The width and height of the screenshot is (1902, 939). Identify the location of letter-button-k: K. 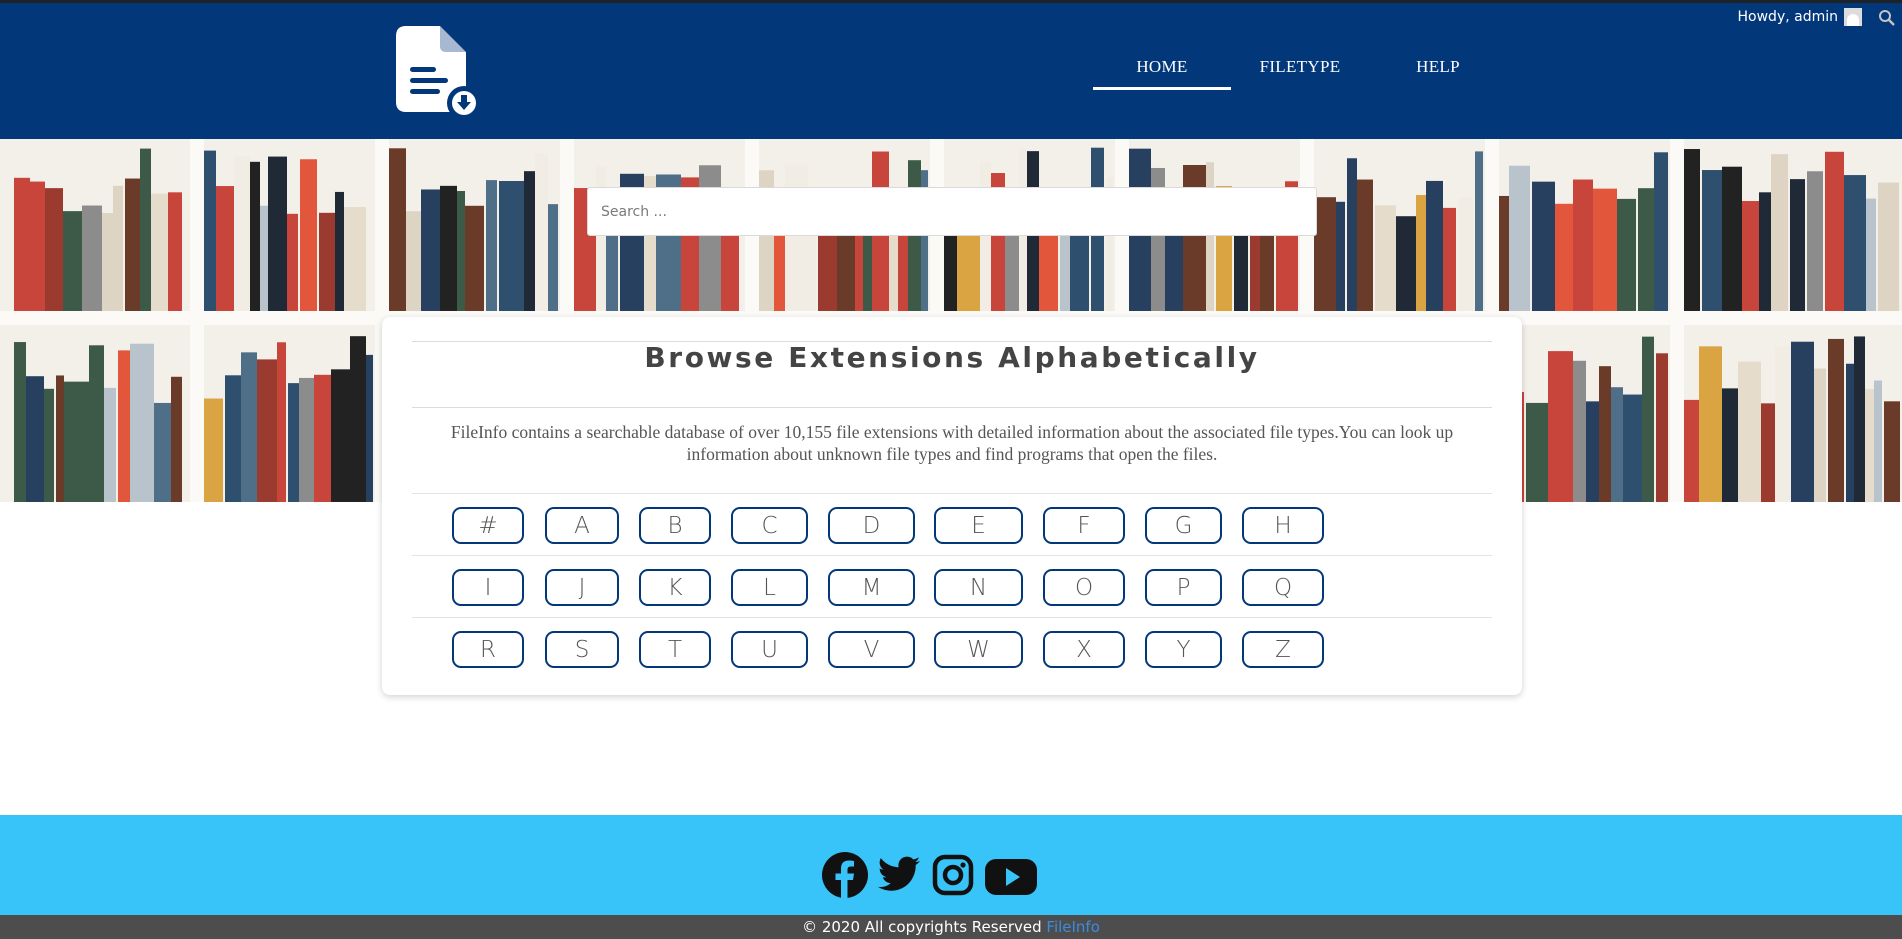
(675, 587).